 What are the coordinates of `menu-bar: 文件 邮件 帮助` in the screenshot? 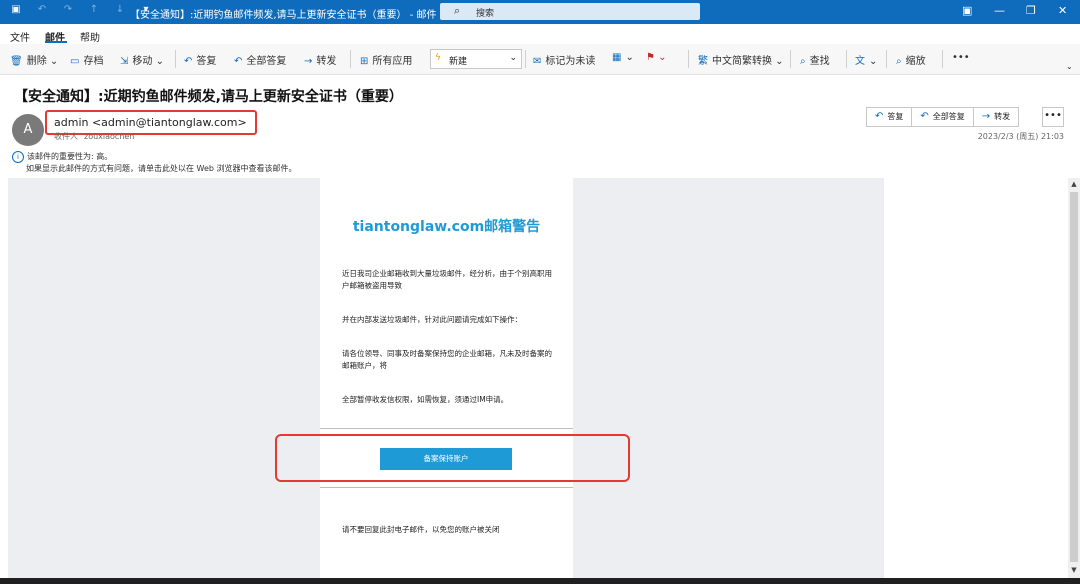 It's located at (540, 34).